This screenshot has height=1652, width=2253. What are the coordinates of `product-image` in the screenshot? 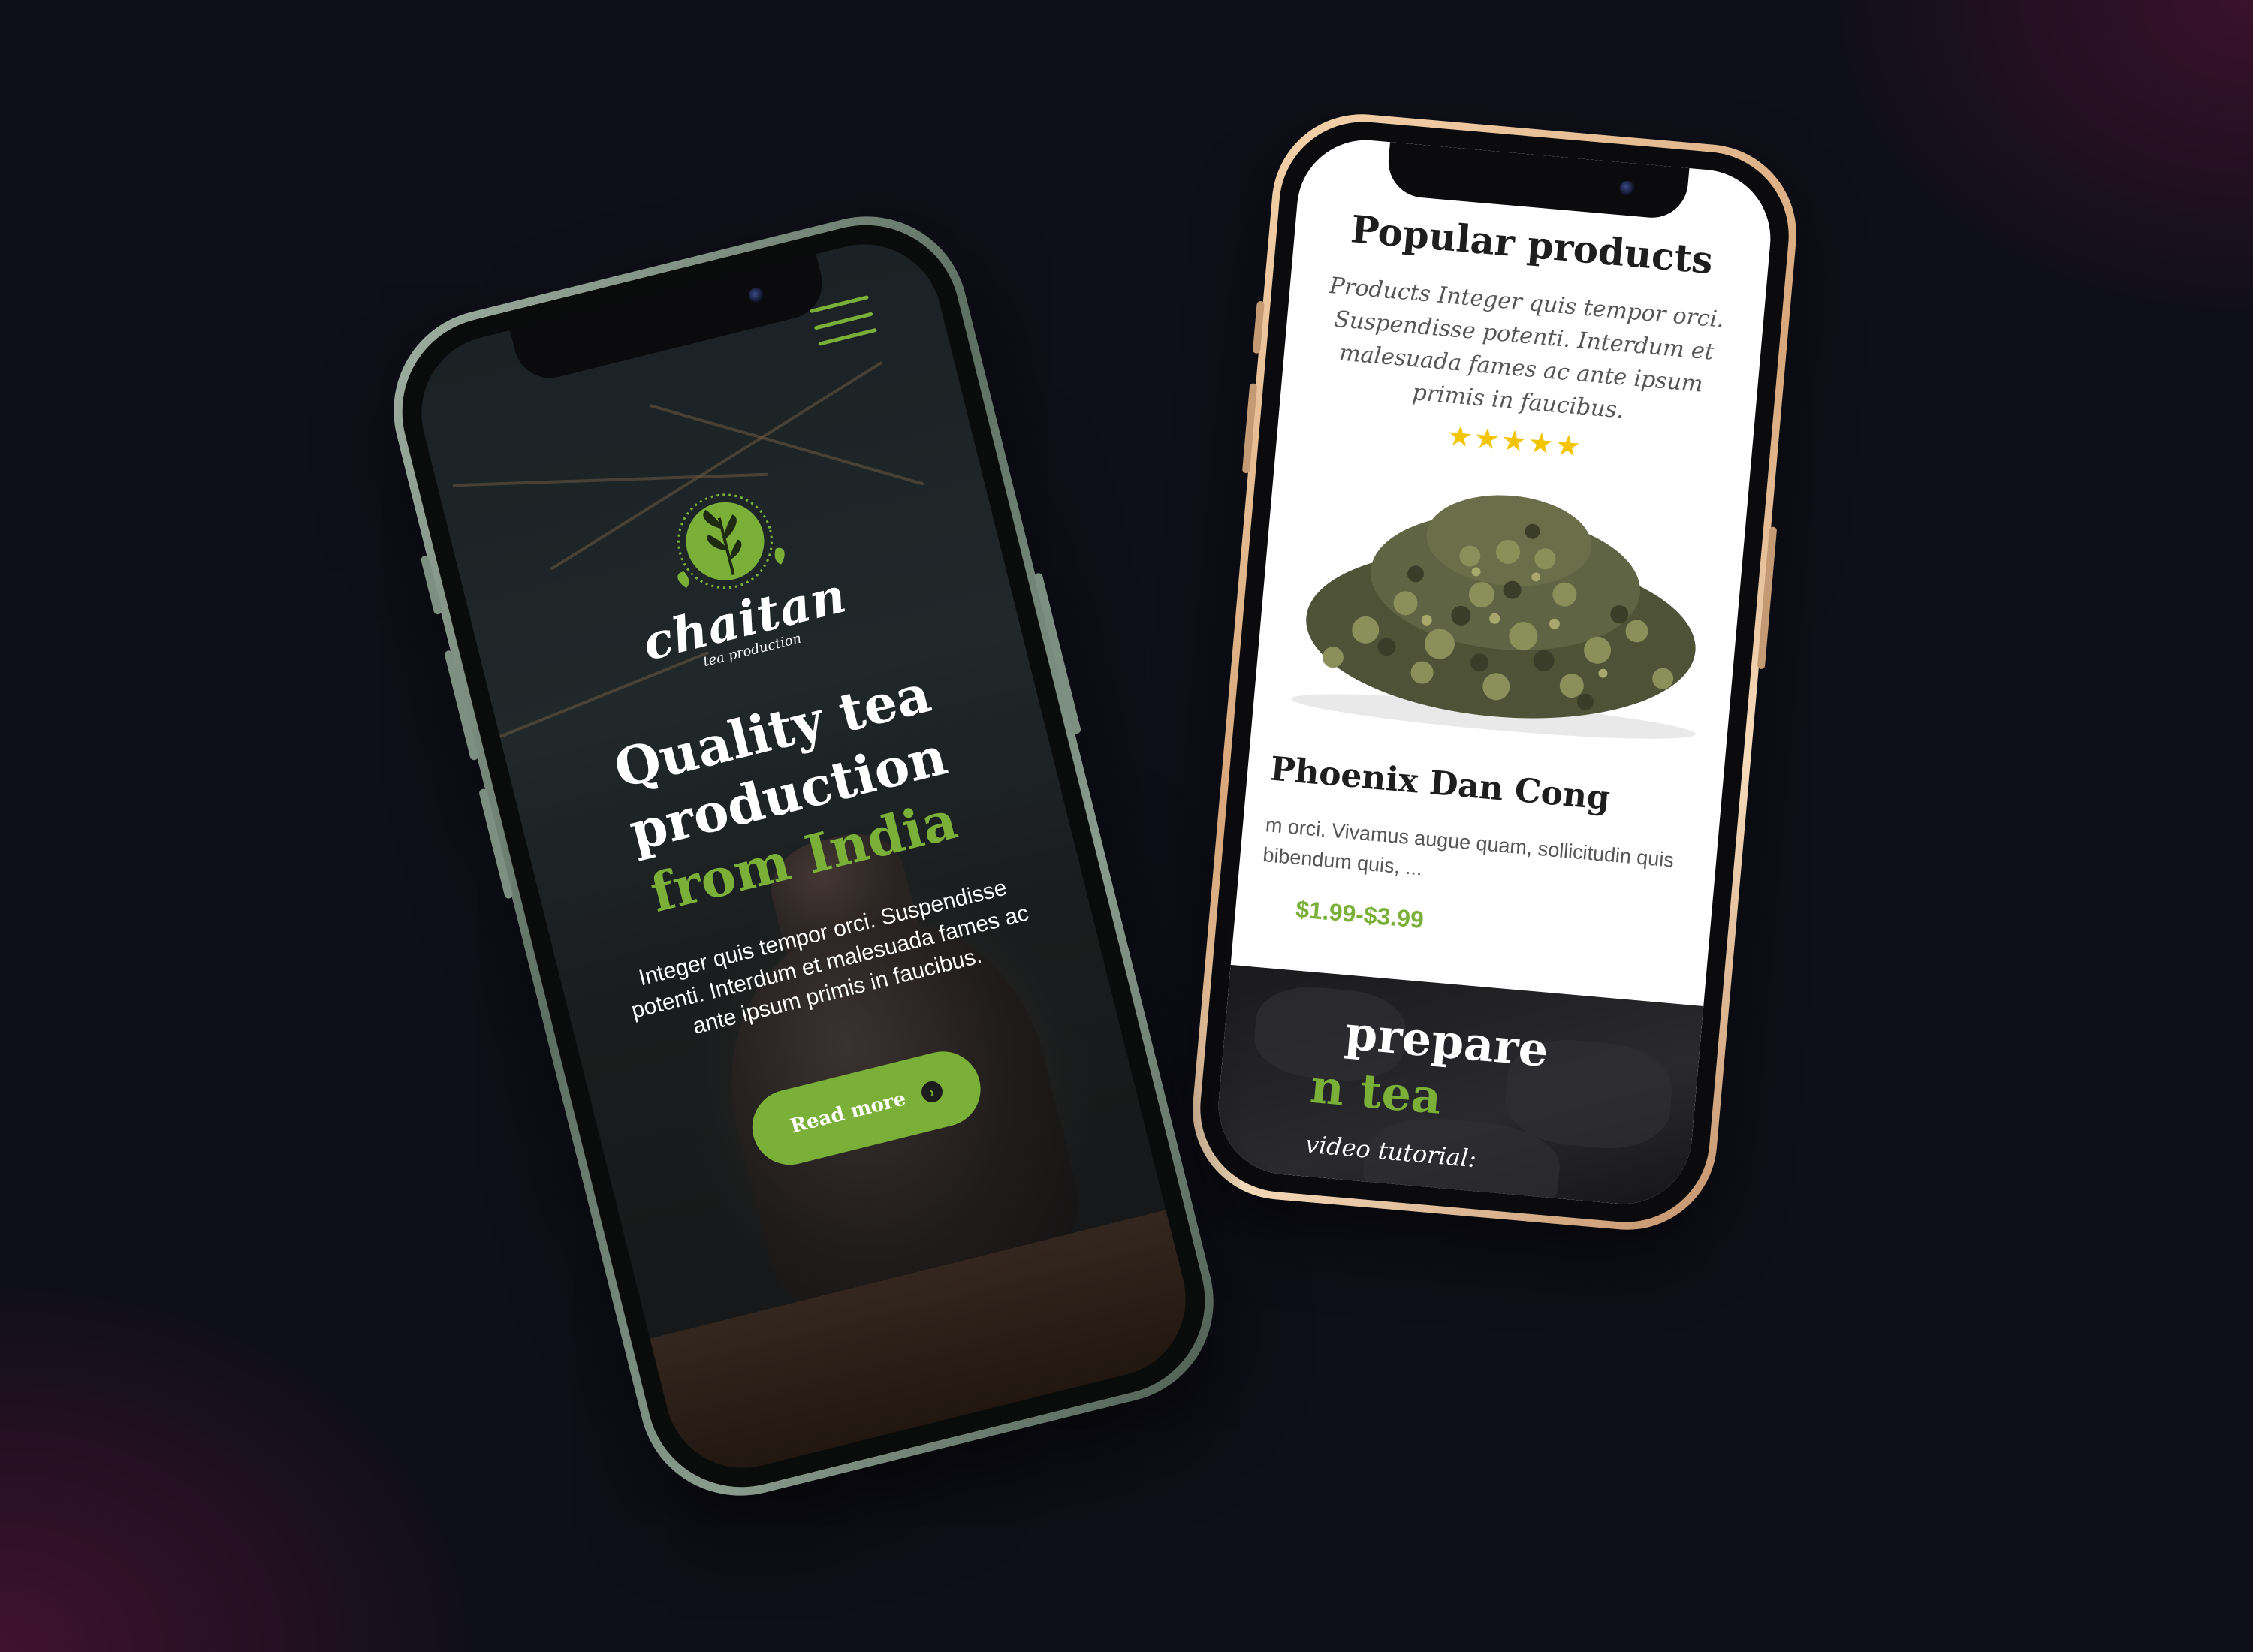 It's located at (1503, 604).